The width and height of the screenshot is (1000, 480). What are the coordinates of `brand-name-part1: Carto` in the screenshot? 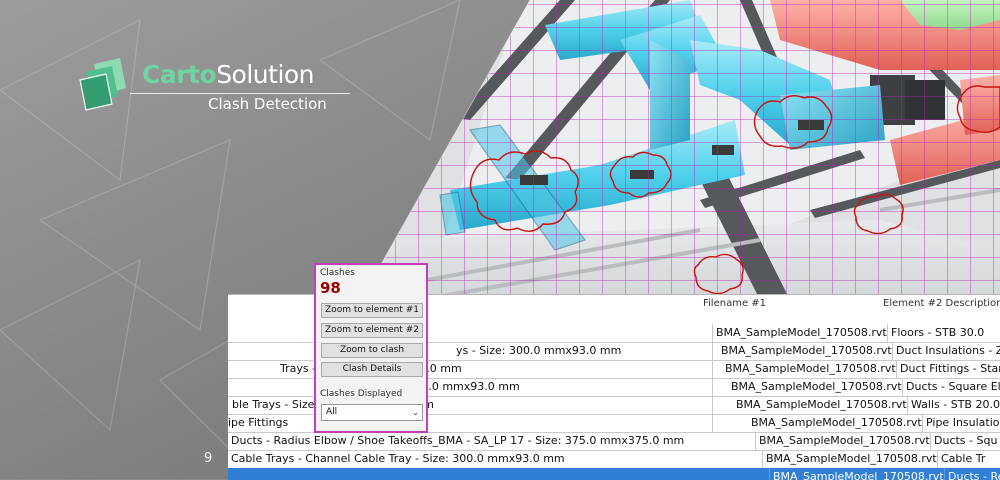 It's located at (179, 74).